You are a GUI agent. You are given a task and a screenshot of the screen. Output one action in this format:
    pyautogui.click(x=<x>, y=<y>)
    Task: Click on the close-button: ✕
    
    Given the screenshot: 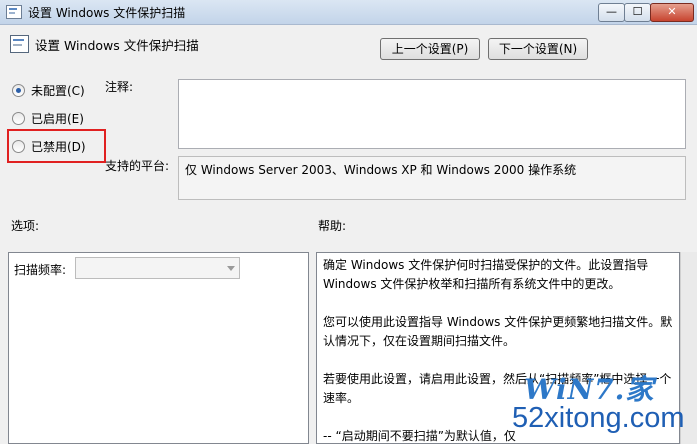 What is the action you would take?
    pyautogui.click(x=672, y=12)
    